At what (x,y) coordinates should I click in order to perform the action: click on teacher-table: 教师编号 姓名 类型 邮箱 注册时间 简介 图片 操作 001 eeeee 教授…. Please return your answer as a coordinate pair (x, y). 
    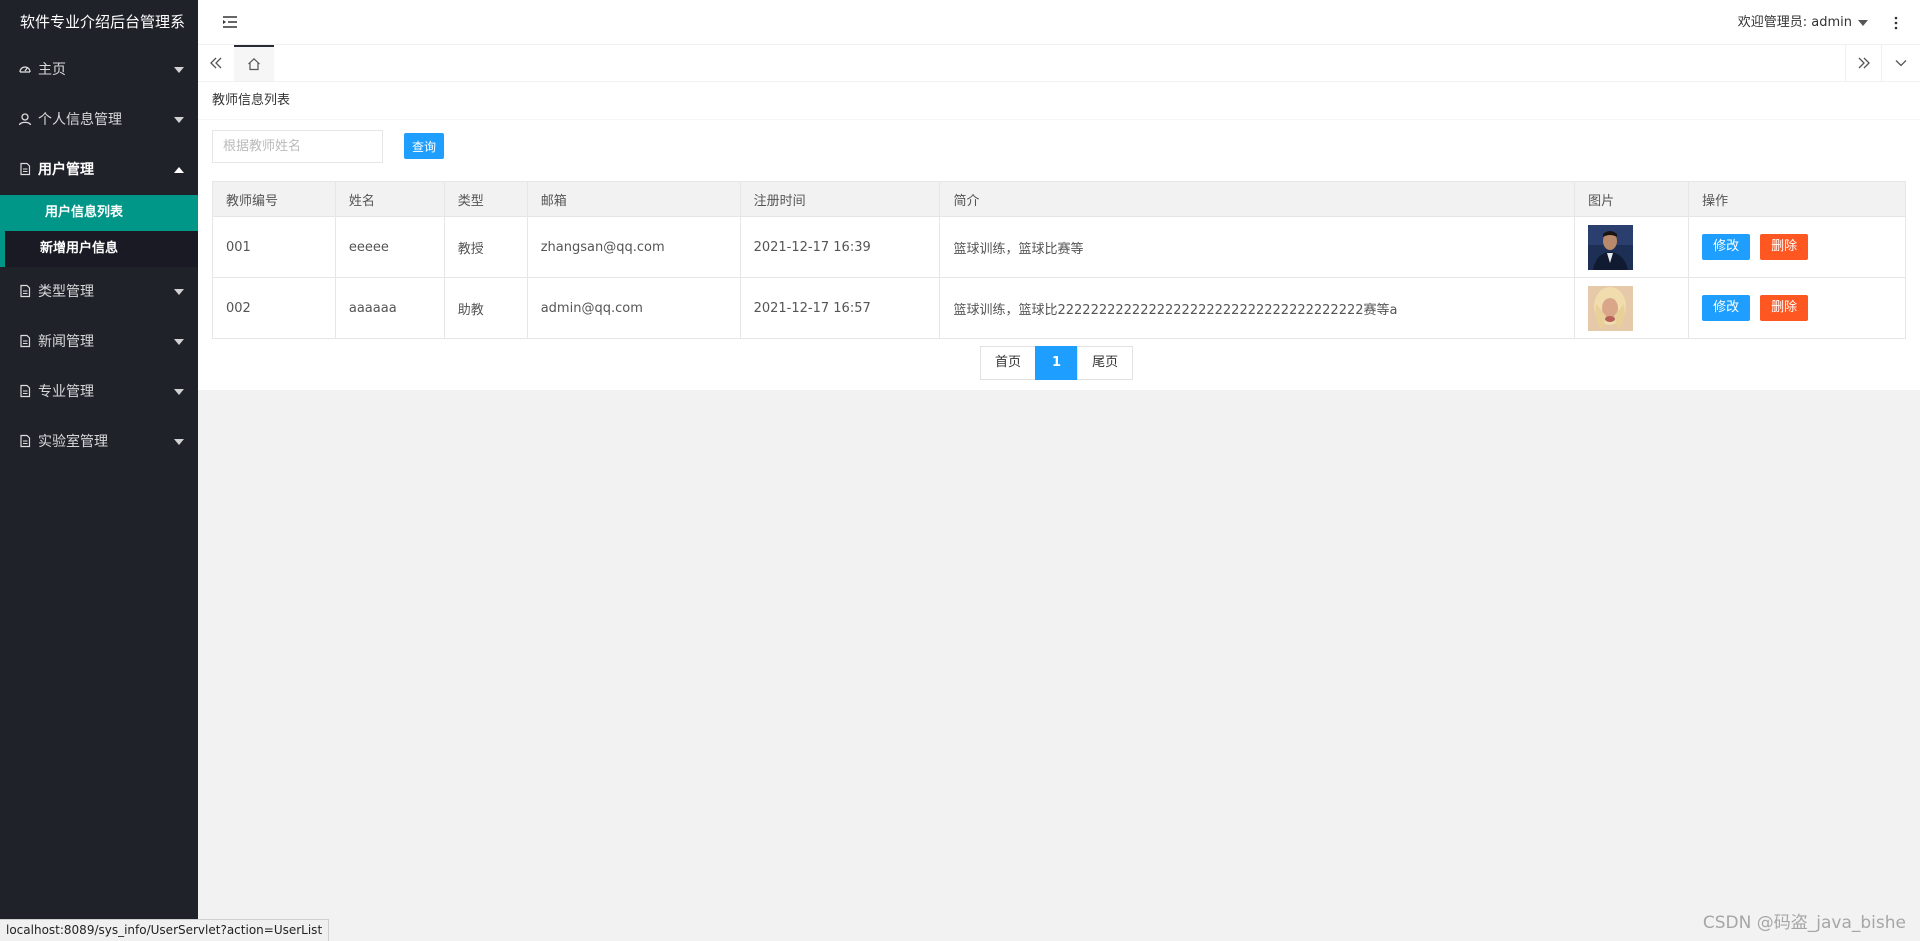
    Looking at the image, I should click on (1059, 260).